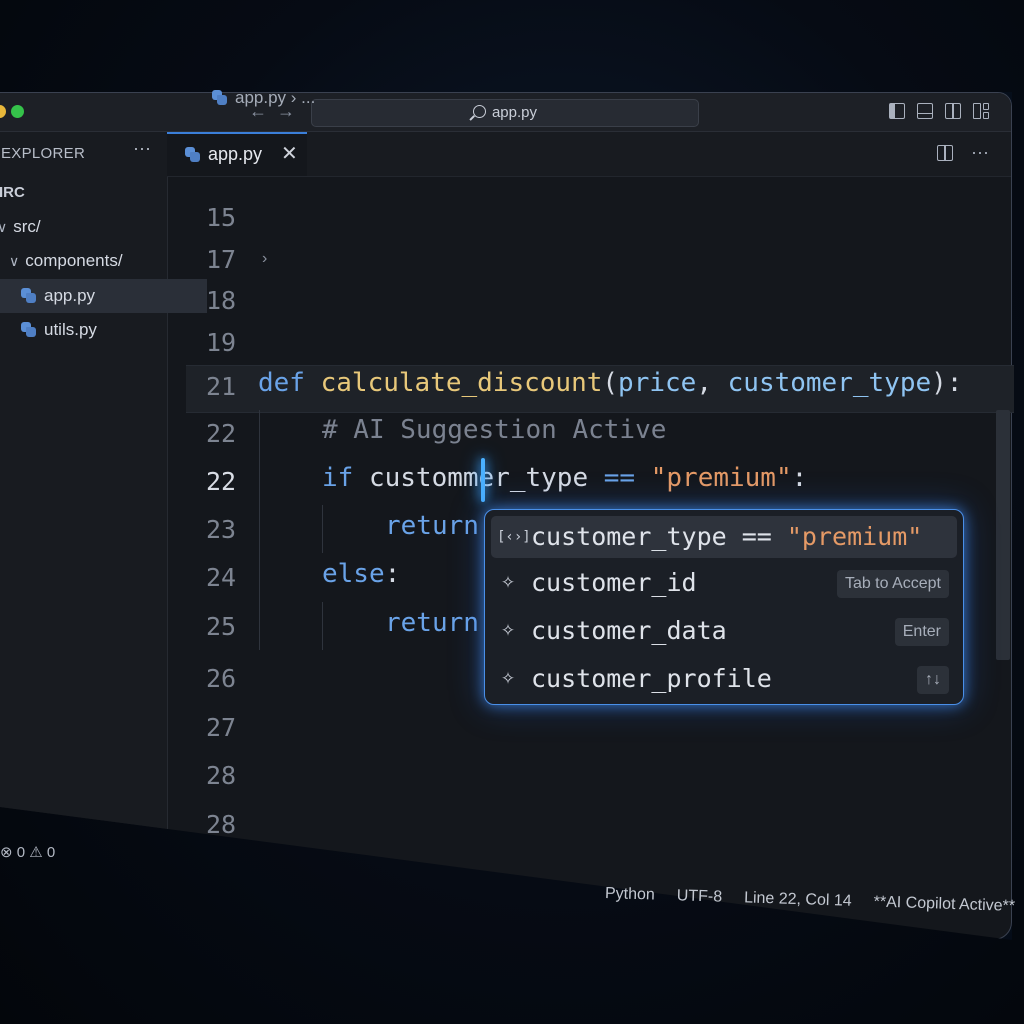 This screenshot has height=1024, width=1024. I want to click on suggestion-identifier: customer_type ==, so click(659, 536).